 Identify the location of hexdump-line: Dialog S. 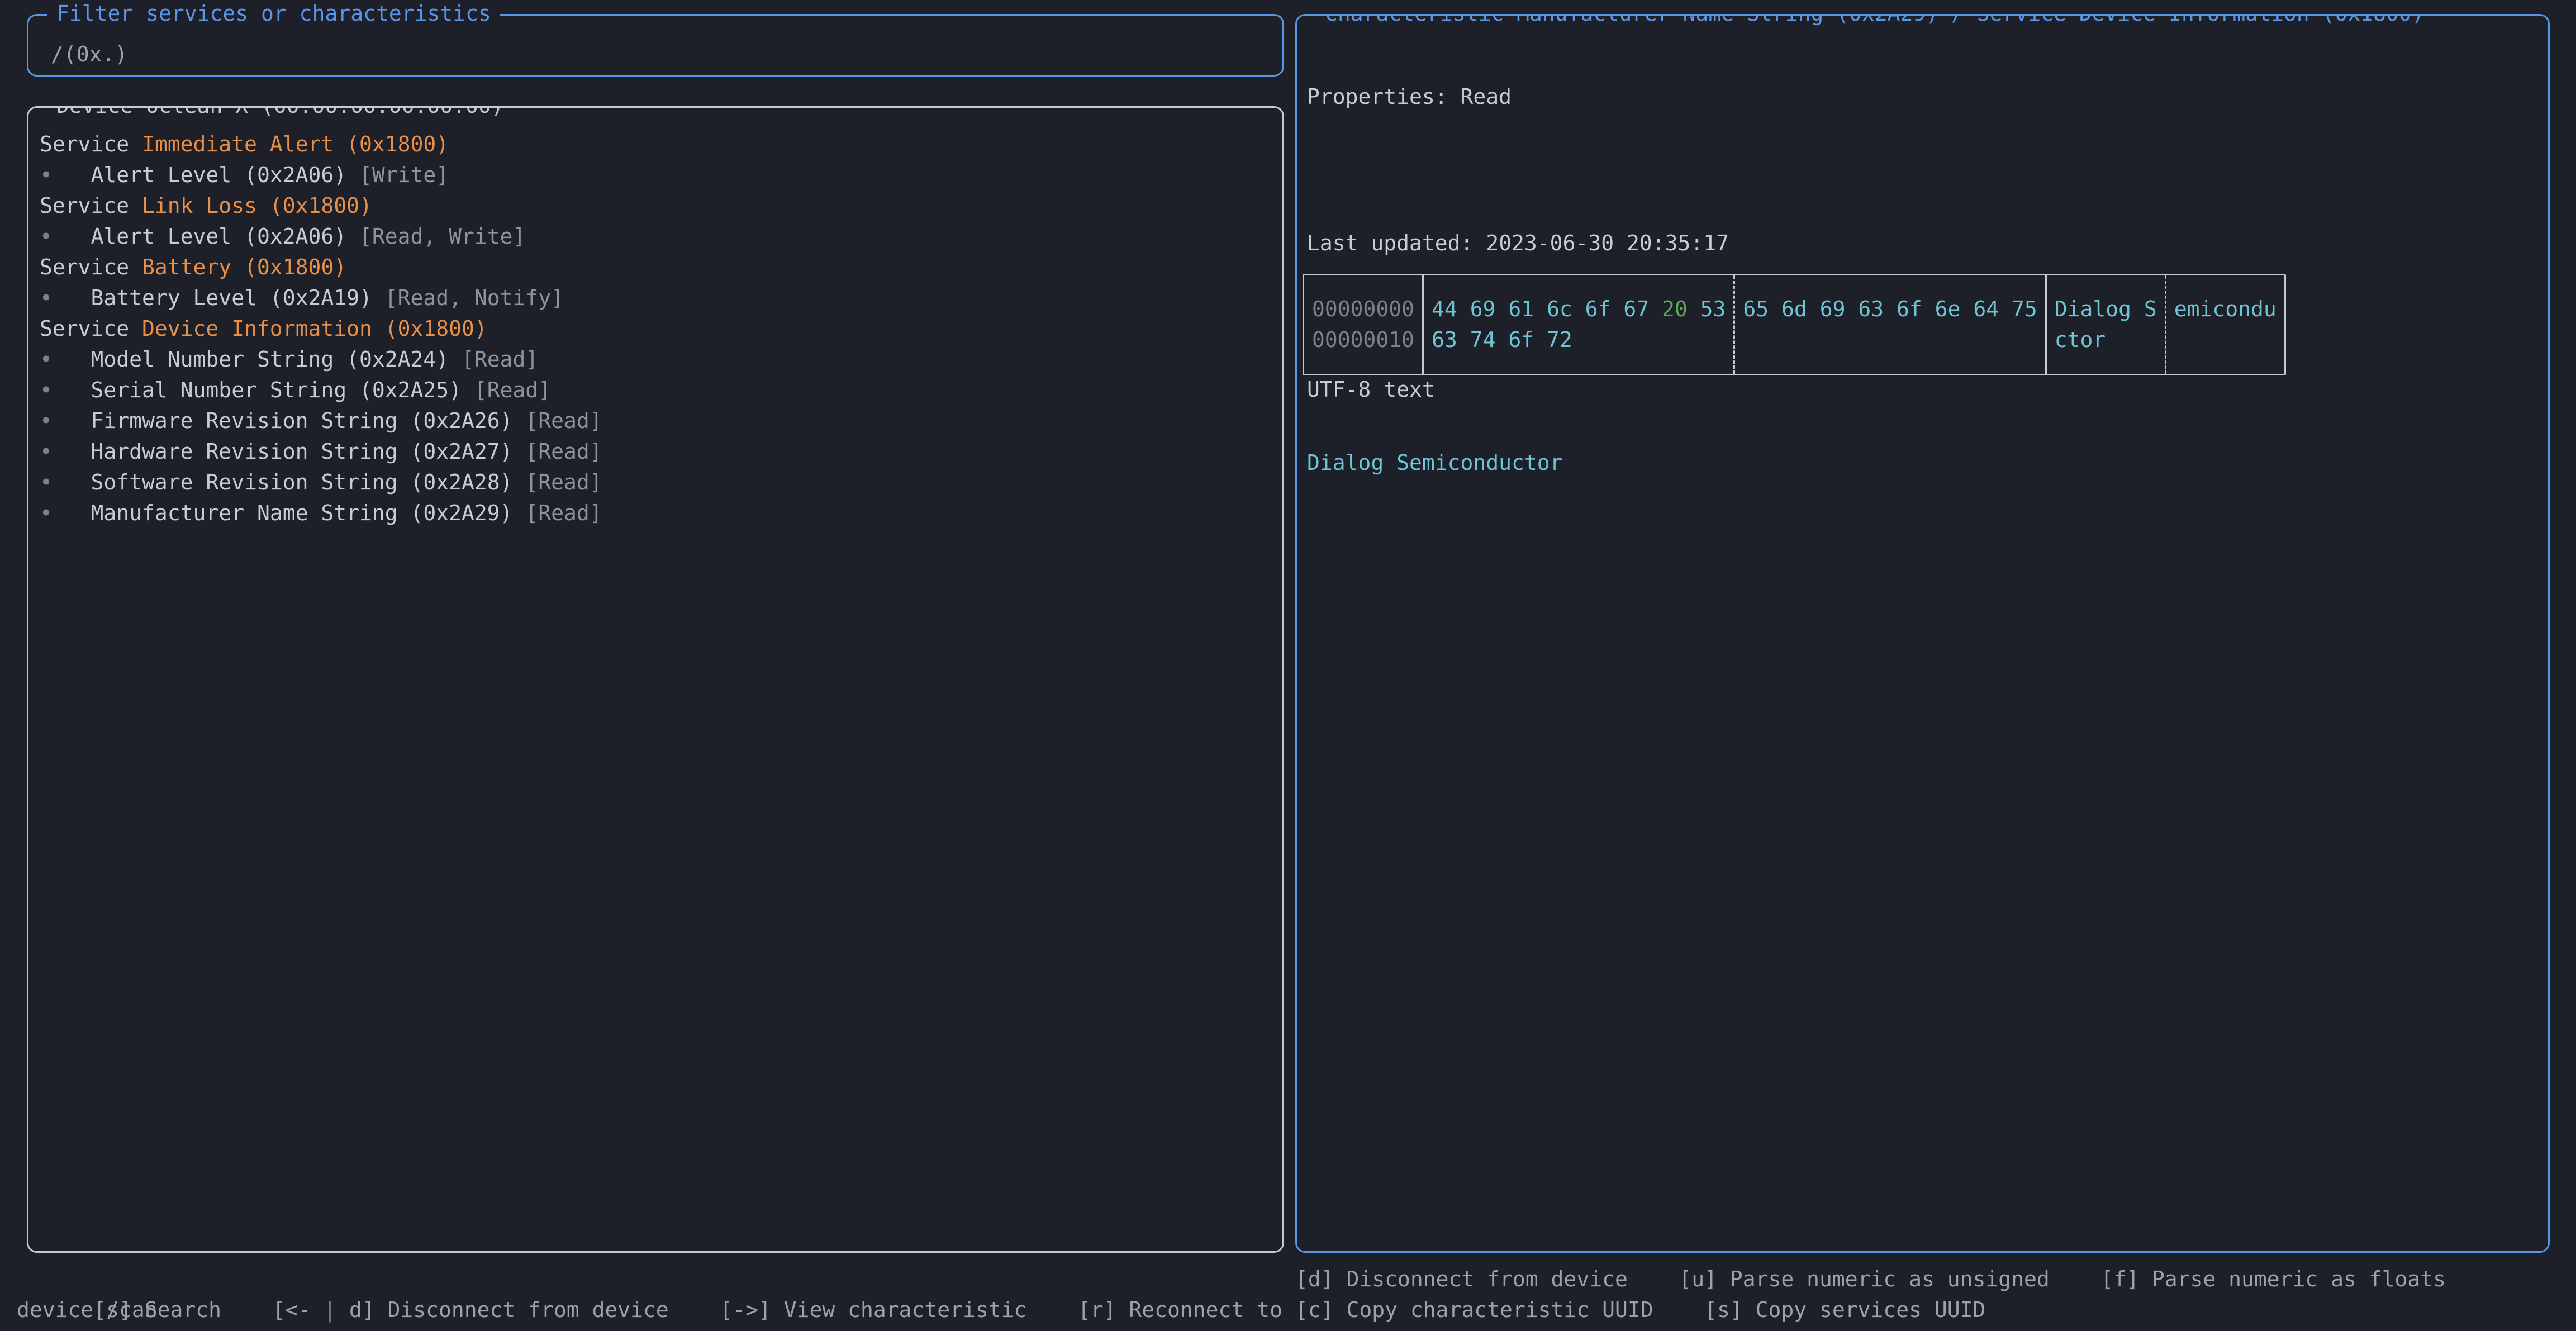
(2106, 309).